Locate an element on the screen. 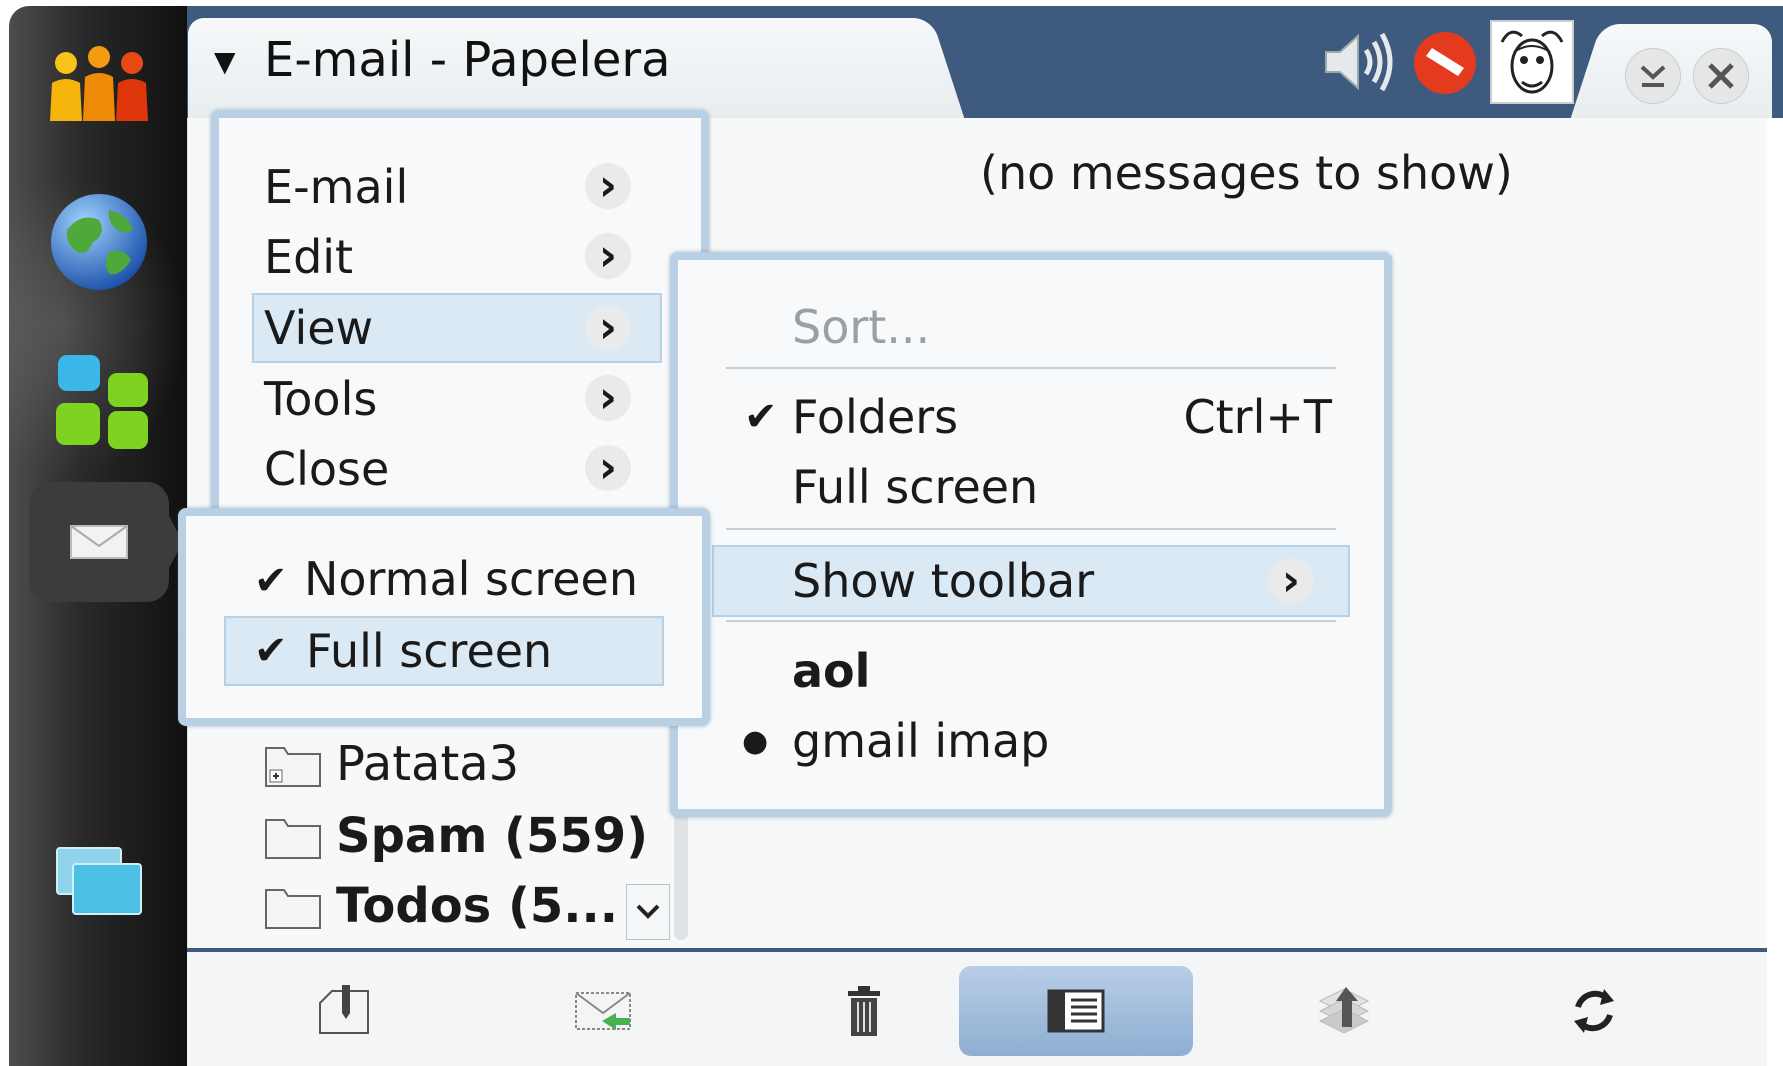 This screenshot has height=1066, width=1783. menu-item-label: Edit is located at coordinates (309, 257).